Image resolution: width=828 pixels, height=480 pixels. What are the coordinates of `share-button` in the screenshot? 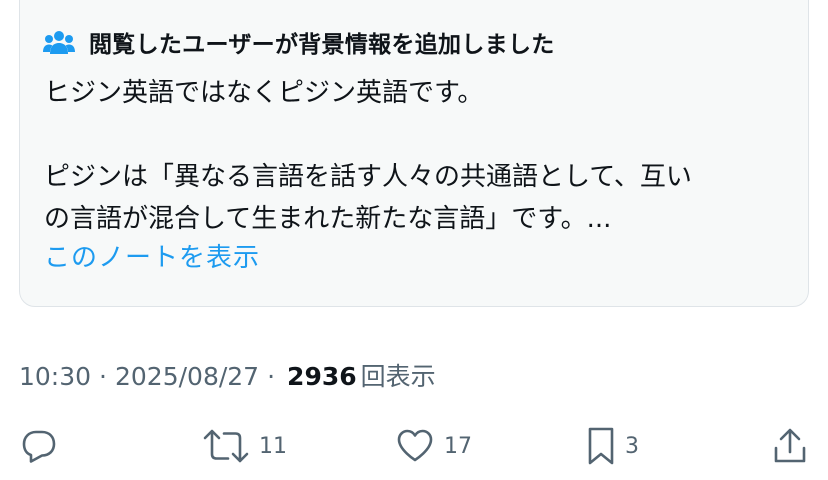 It's located at (790, 446).